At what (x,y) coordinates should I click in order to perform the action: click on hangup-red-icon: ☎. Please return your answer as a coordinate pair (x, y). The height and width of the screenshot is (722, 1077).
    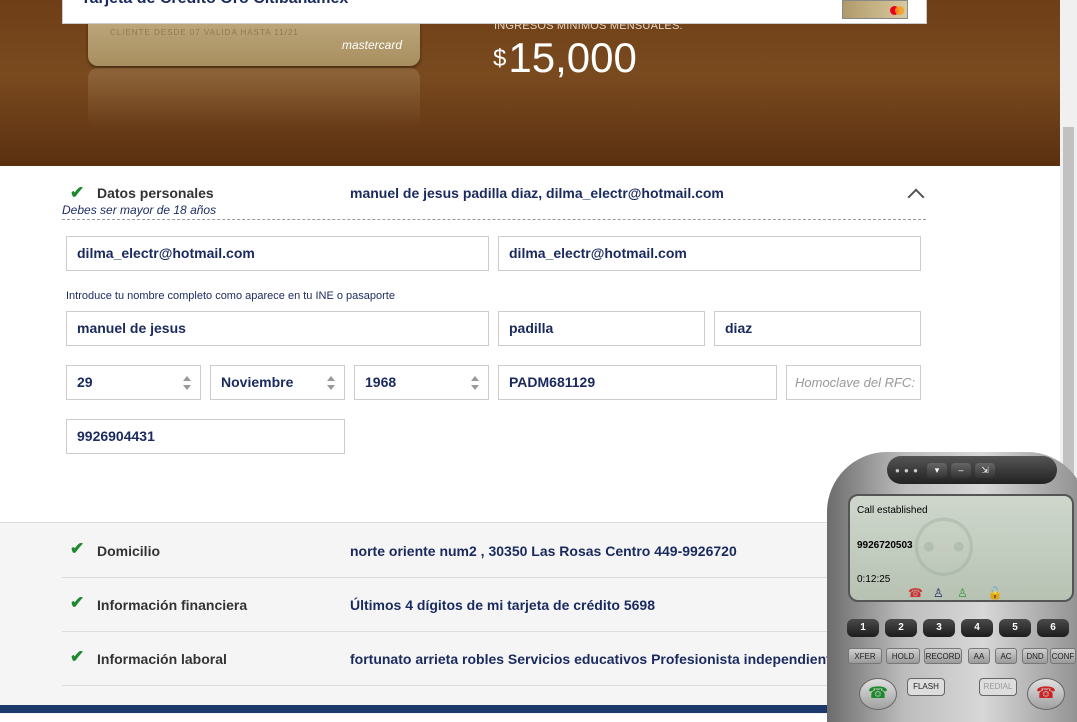
    Looking at the image, I should click on (1046, 694).